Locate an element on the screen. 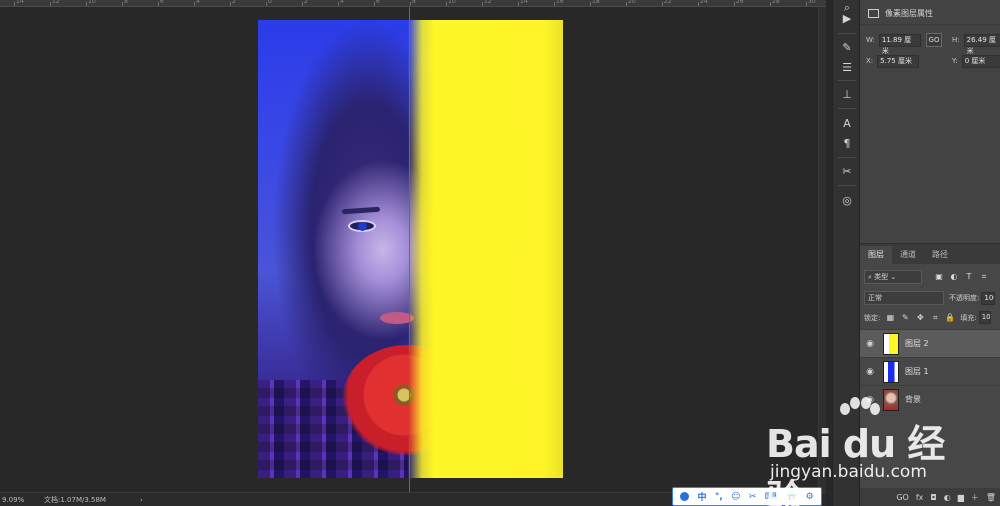  ruler-label: 18 is located at coordinates (596, 2).